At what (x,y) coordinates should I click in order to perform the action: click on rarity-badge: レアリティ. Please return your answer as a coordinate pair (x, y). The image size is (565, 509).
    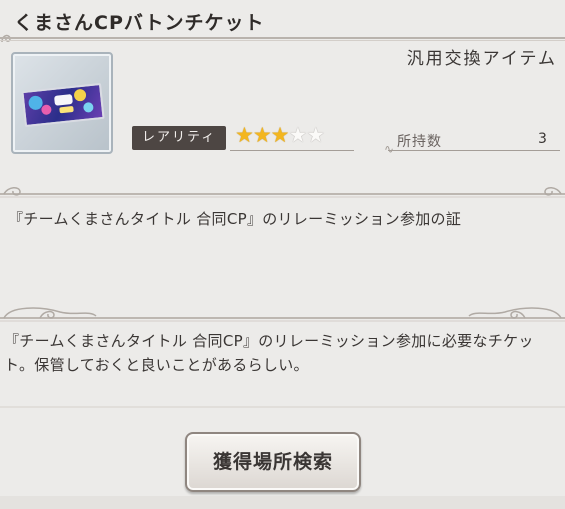
    Looking at the image, I should click on (179, 138).